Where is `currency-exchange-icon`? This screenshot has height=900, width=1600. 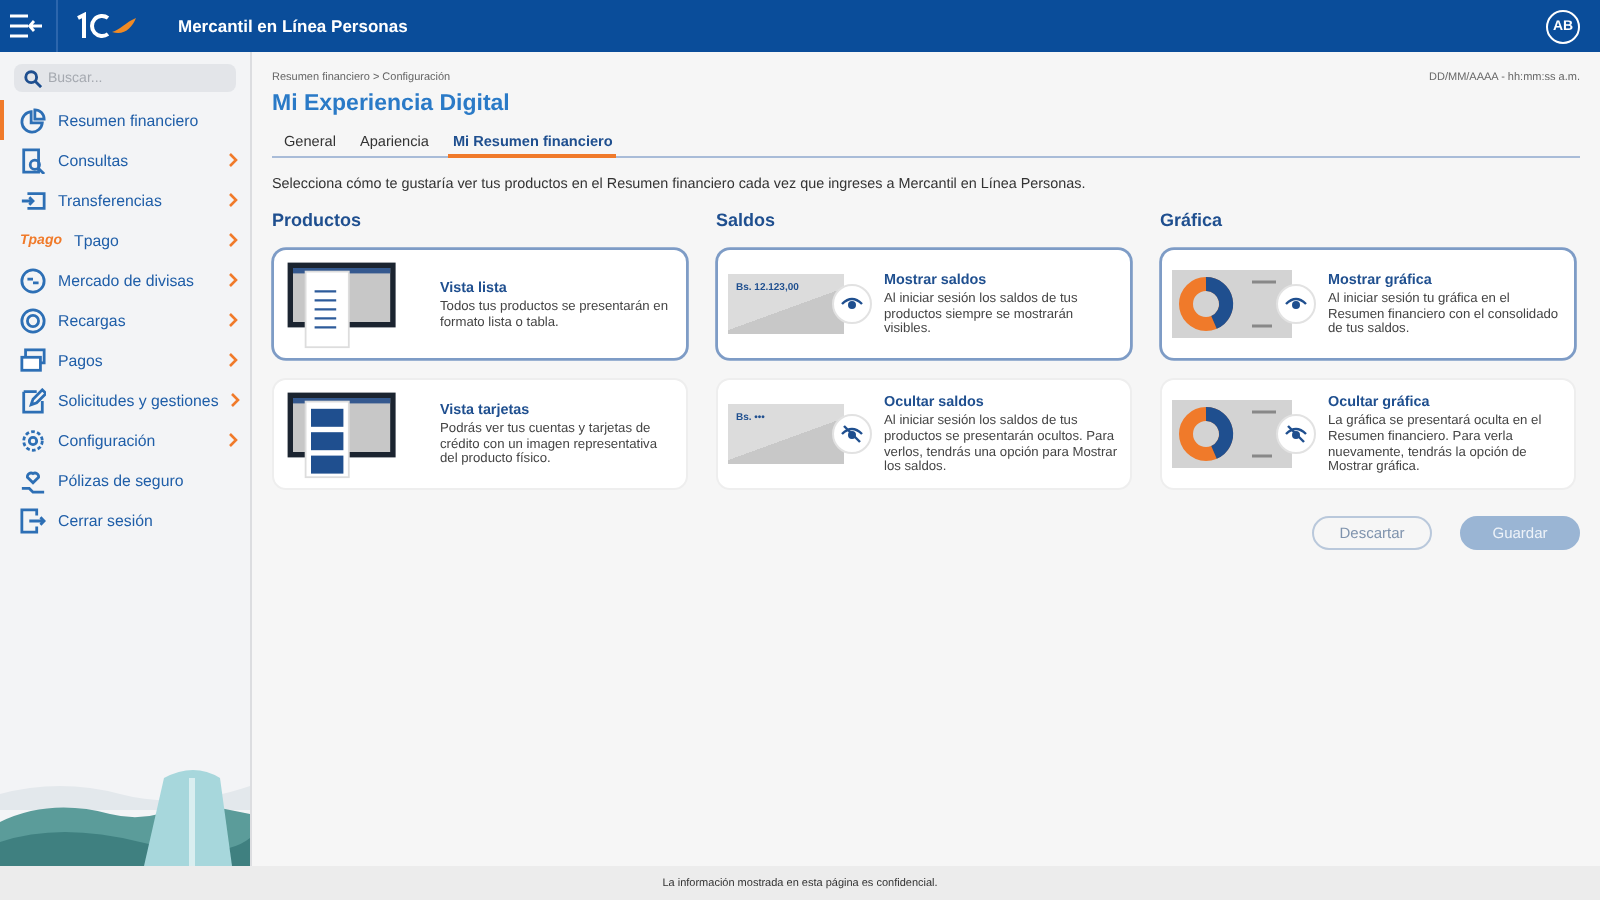
currency-exchange-icon is located at coordinates (33, 280).